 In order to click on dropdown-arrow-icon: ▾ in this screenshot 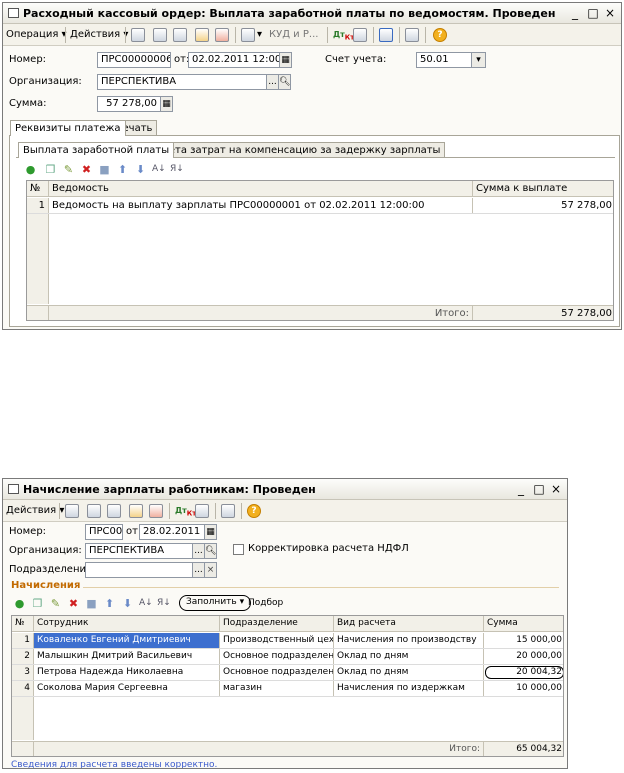, I will do `click(259, 35)`.